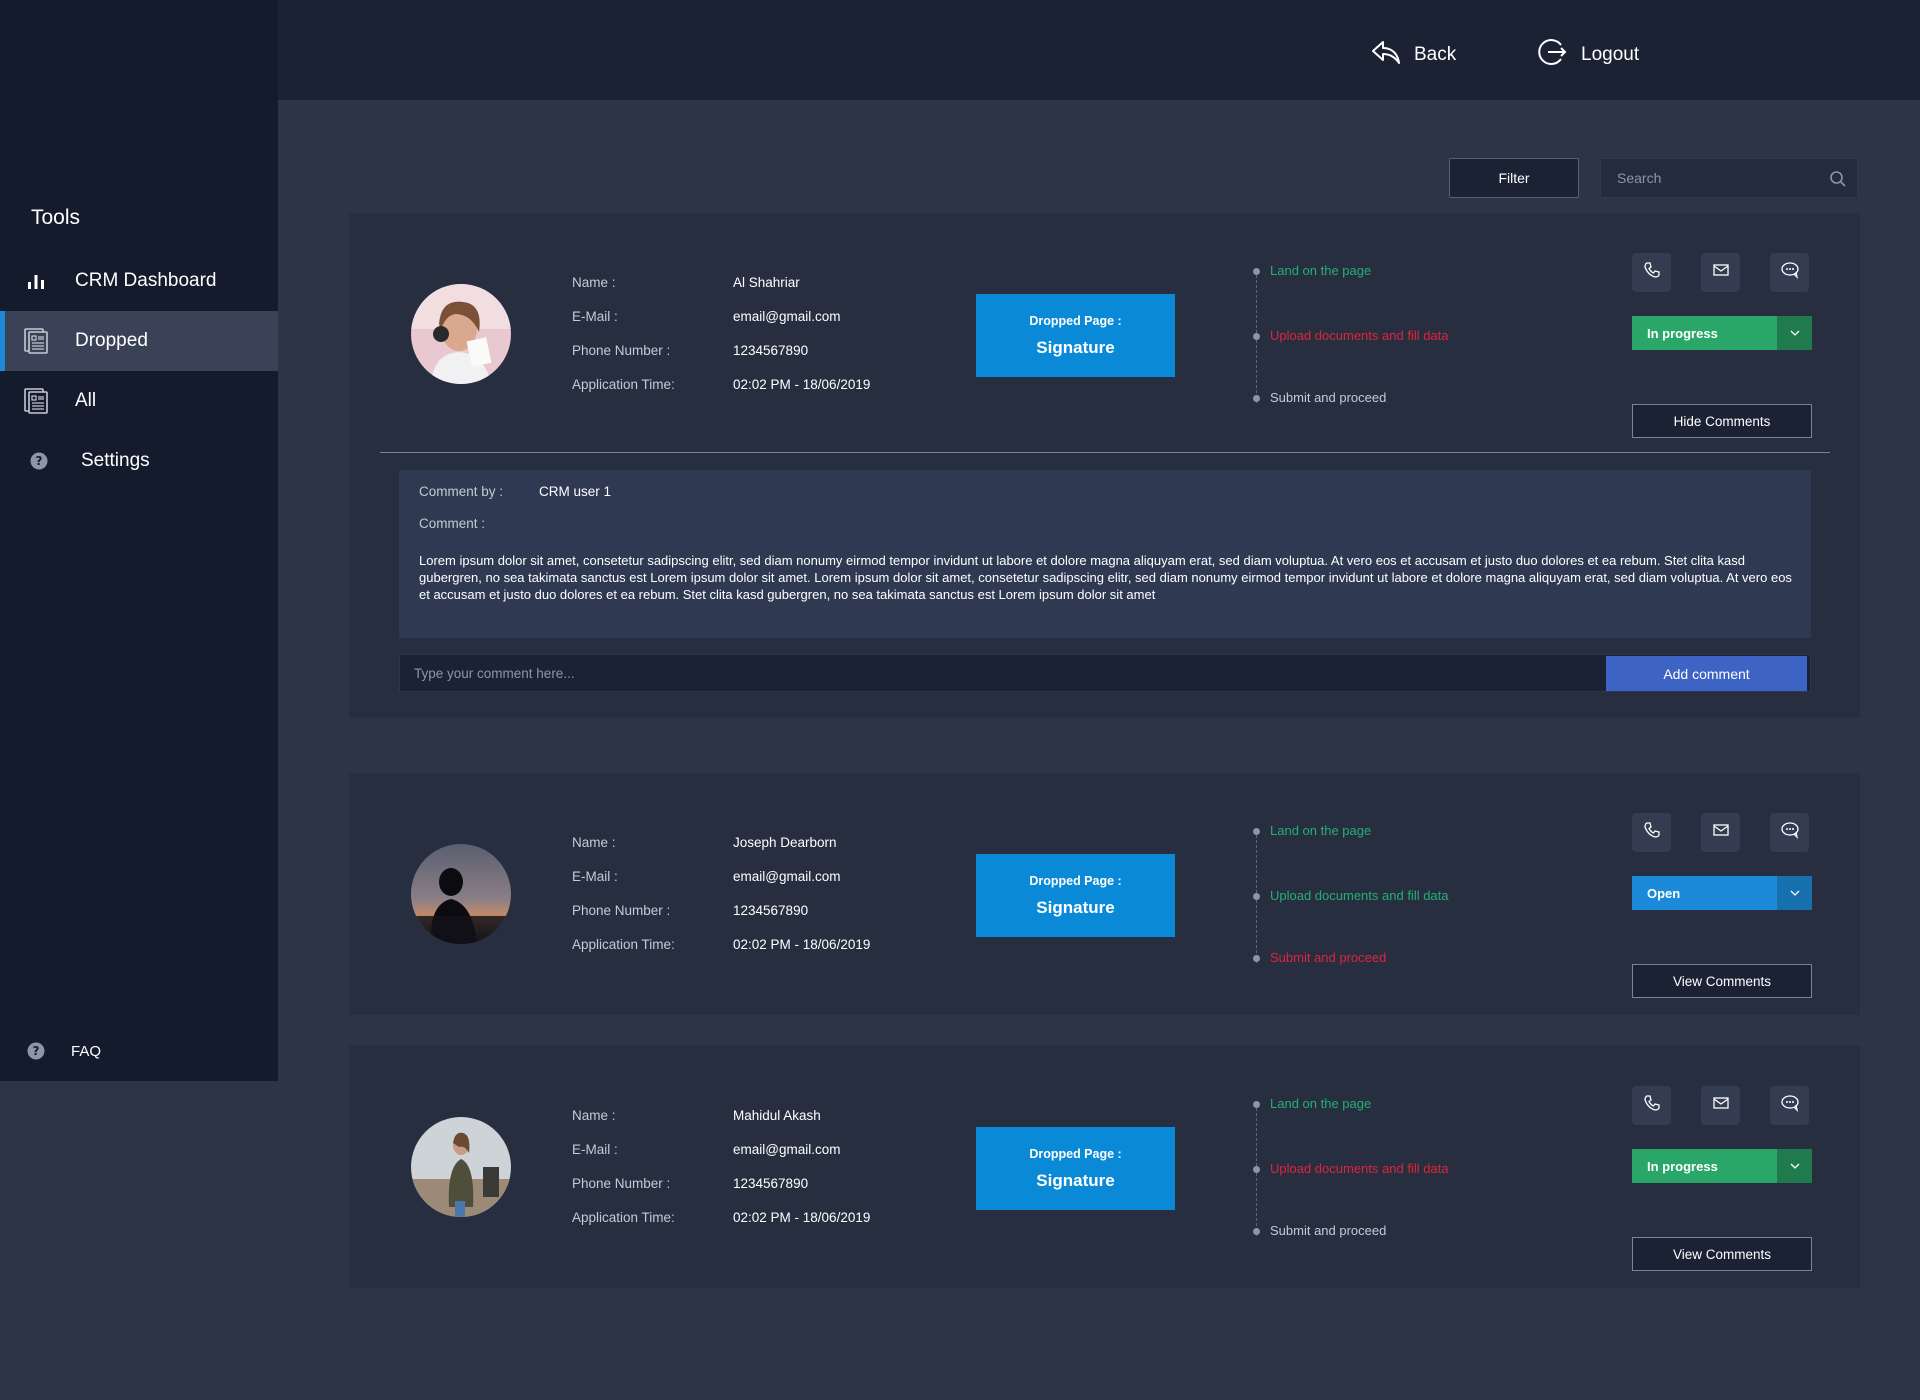 This screenshot has width=1920, height=1400. What do you see at coordinates (139, 401) in the screenshot?
I see `sidebar-item-all: All` at bounding box center [139, 401].